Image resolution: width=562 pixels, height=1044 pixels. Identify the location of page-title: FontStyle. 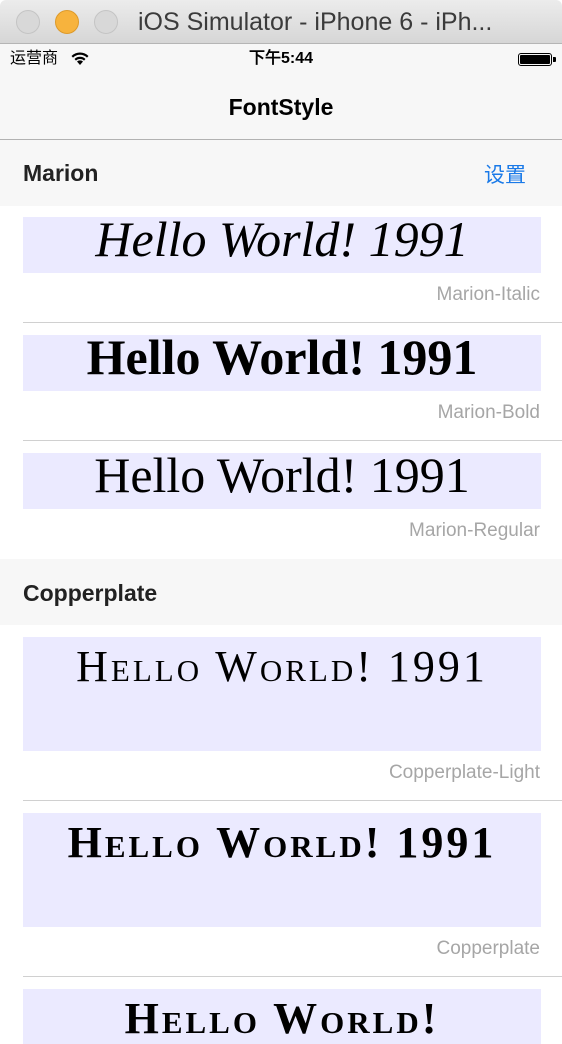
(281, 107).